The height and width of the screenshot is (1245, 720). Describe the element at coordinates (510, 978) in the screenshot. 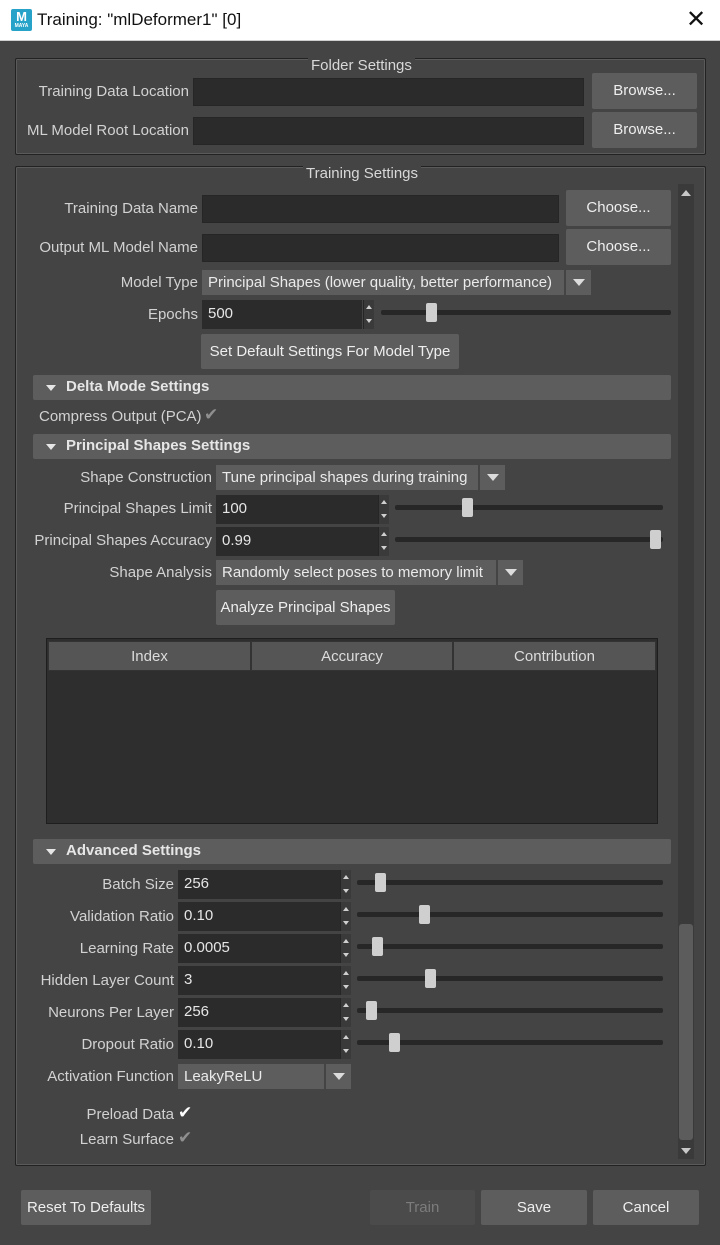

I see `hidden-layer-count-slider-track` at that location.